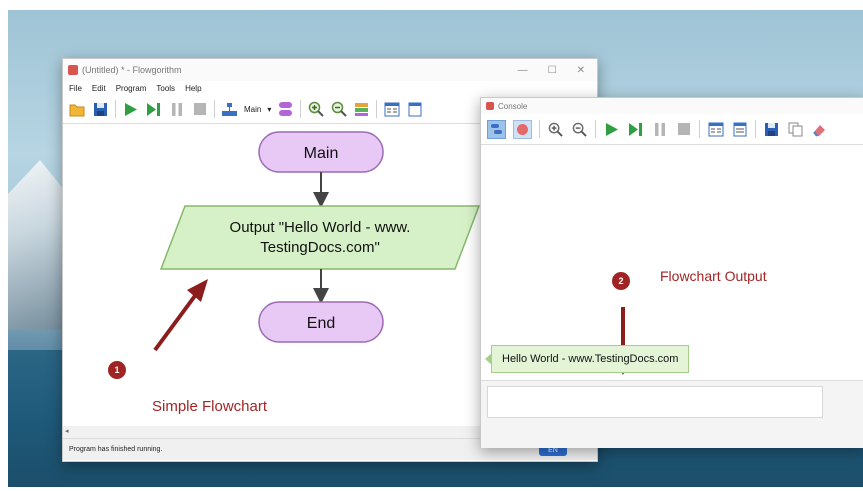 This screenshot has width=863, height=491. Describe the element at coordinates (490, 106) in the screenshot. I see `console-app-icon` at that location.